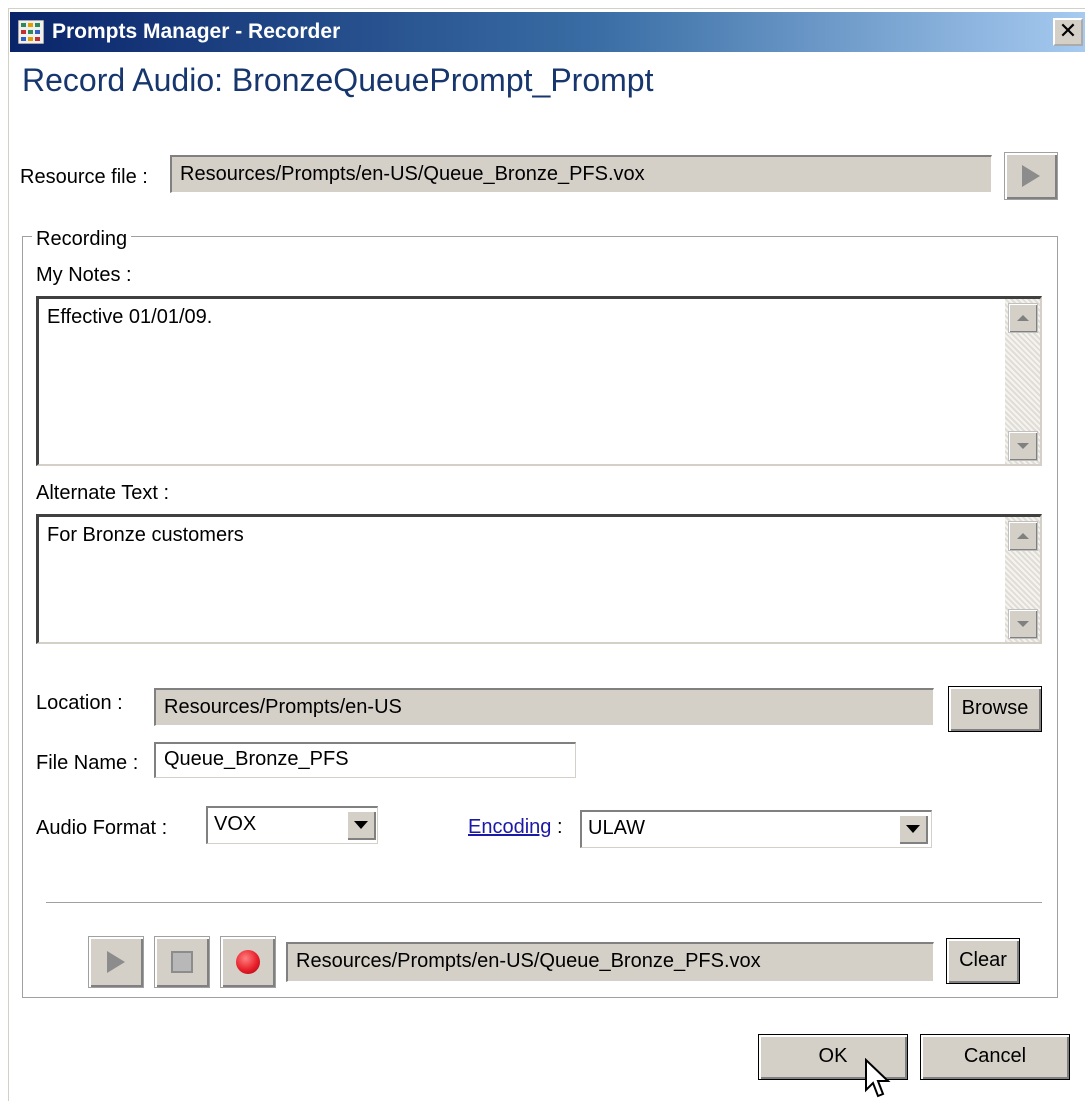  Describe the element at coordinates (983, 961) in the screenshot. I see `clear-button: Clear` at that location.